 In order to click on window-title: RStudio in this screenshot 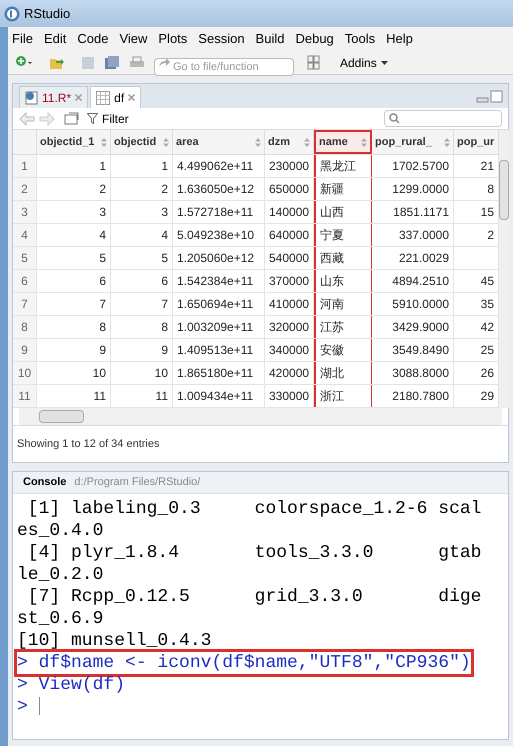, I will do `click(47, 13)`.